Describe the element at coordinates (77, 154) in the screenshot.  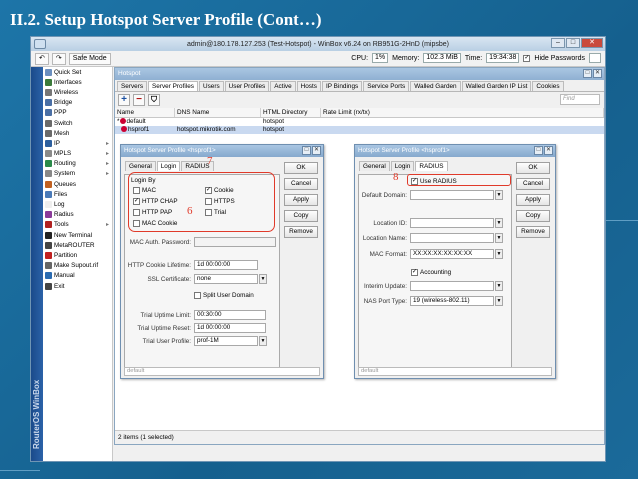
I see `sidebar-item-mpls: MPLS ▸` at that location.